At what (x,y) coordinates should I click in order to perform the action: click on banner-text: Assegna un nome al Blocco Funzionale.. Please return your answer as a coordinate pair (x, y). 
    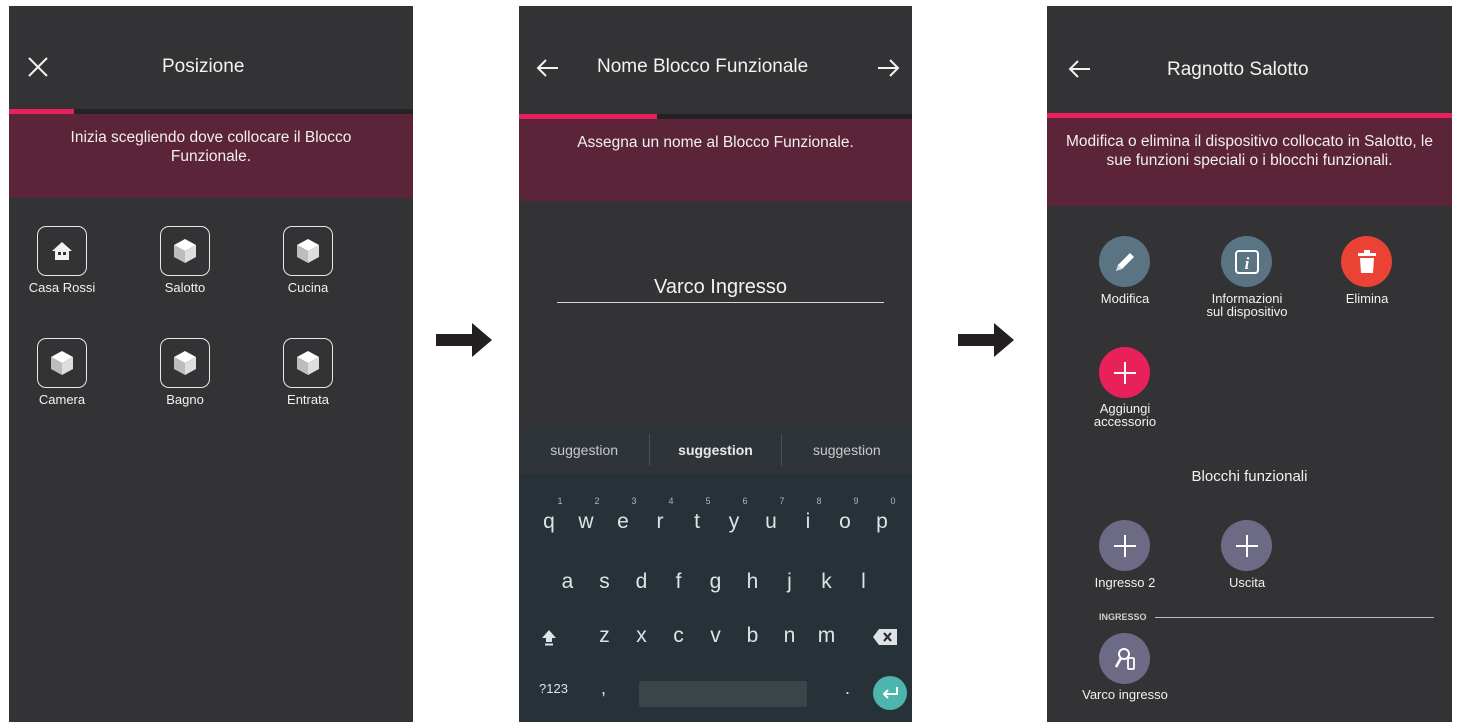
    Looking at the image, I should click on (715, 142).